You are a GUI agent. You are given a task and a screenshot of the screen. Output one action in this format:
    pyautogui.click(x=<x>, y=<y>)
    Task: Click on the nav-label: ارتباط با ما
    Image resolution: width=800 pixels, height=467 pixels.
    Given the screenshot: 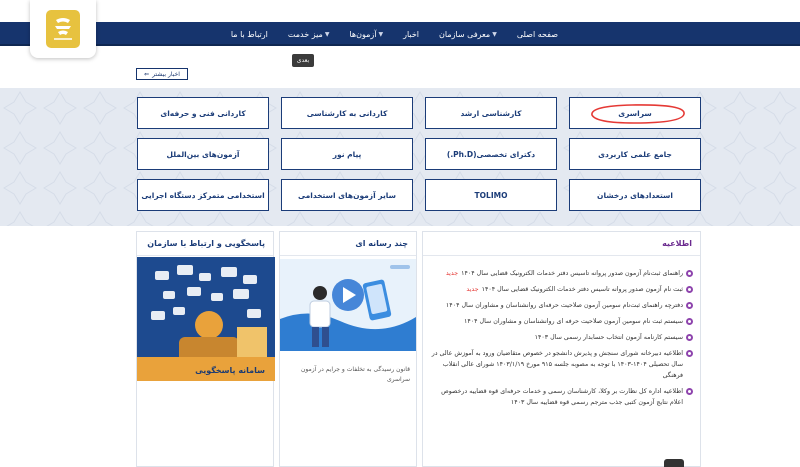 What is the action you would take?
    pyautogui.click(x=249, y=34)
    